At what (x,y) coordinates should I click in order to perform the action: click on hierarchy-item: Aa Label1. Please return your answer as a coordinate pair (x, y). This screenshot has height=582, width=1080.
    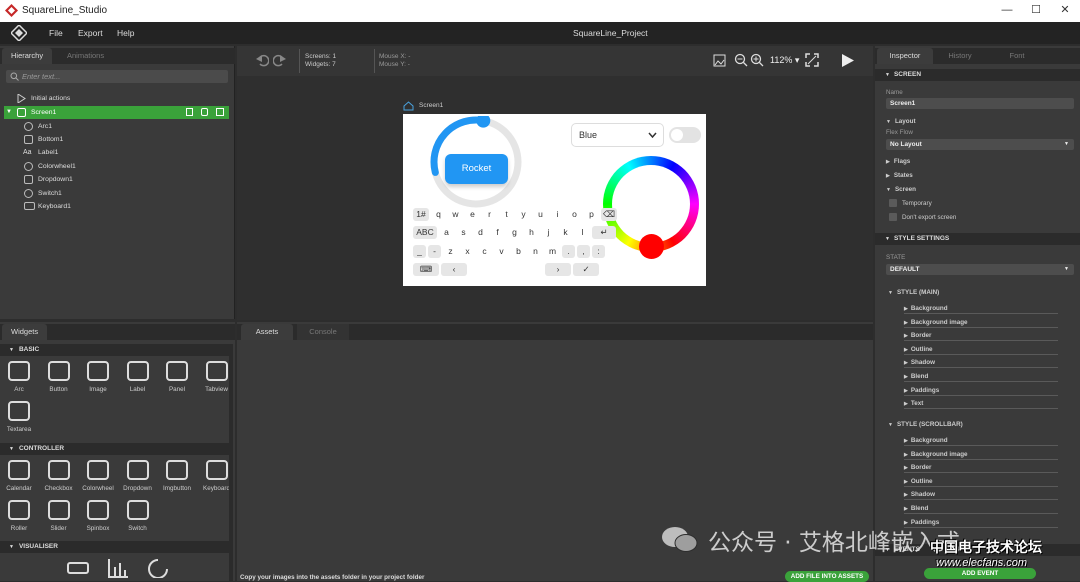
    Looking at the image, I should click on (116, 152).